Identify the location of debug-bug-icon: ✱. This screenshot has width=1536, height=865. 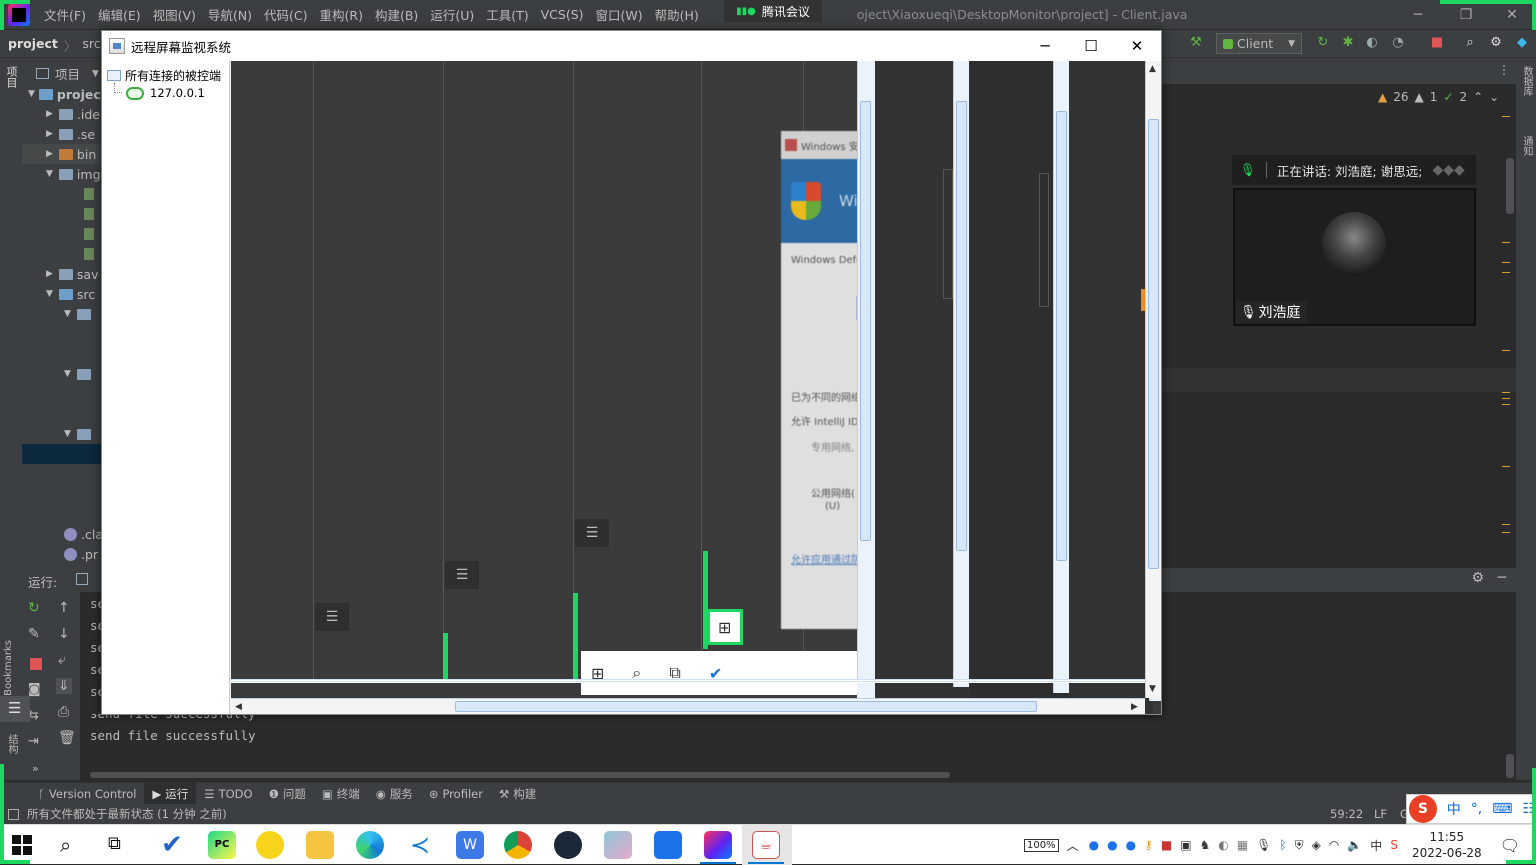
(1348, 43).